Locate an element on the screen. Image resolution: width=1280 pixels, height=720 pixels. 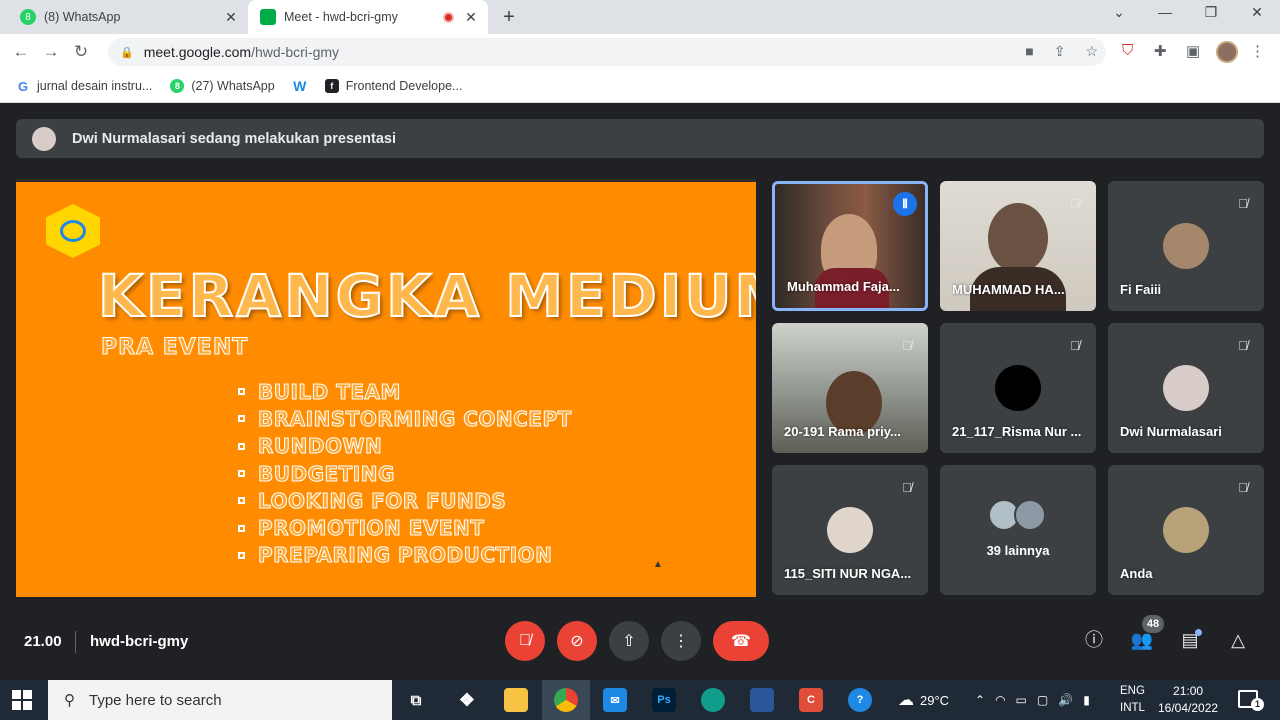
camera-in-use-icon: ■ is located at coordinates (1029, 51).